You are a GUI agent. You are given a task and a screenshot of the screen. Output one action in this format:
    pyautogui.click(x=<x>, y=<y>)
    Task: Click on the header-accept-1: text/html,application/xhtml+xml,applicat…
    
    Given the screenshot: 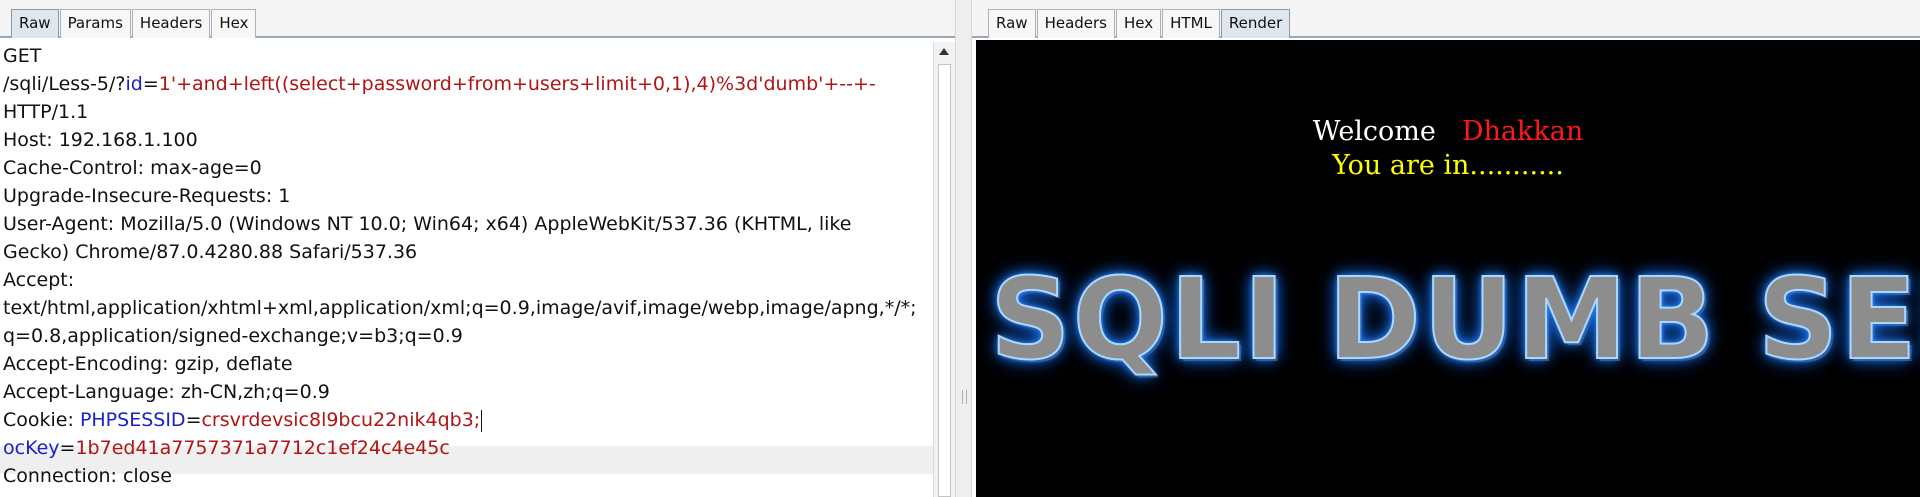 What is the action you would take?
    pyautogui.click(x=460, y=308)
    